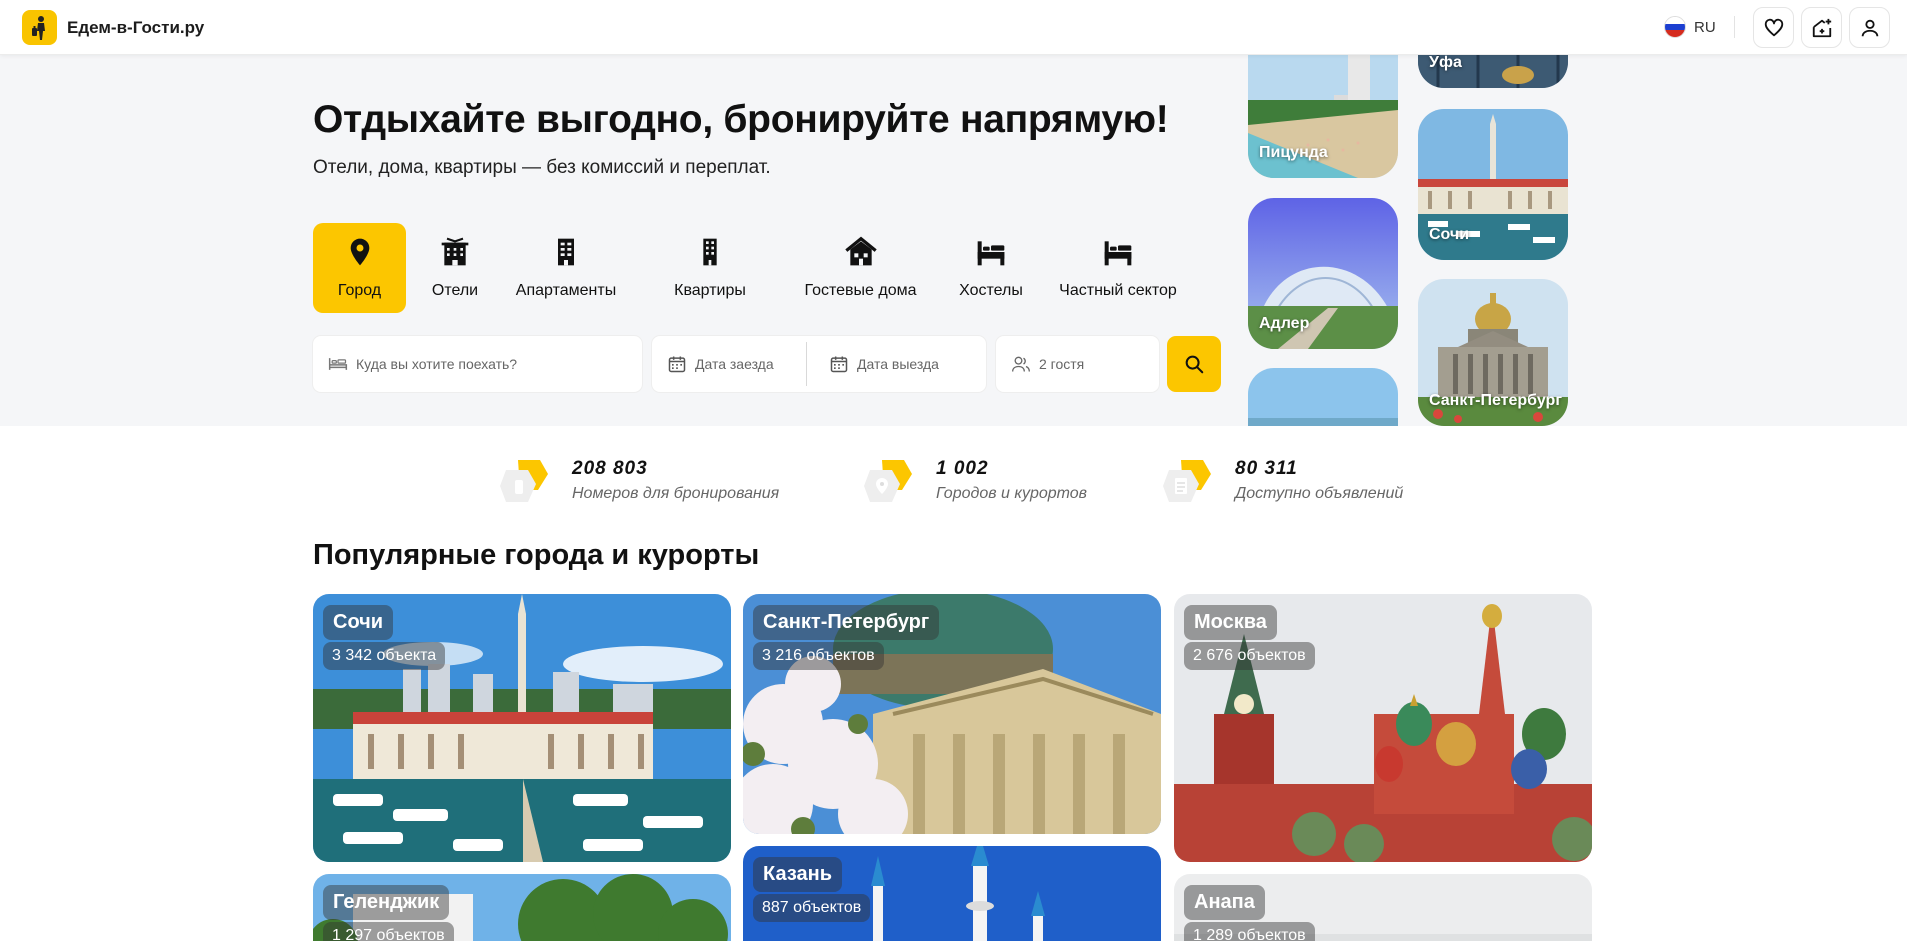 This screenshot has height=941, width=1907. Describe the element at coordinates (1323, 273) in the screenshot. I see `tile-adler: Адлер` at that location.